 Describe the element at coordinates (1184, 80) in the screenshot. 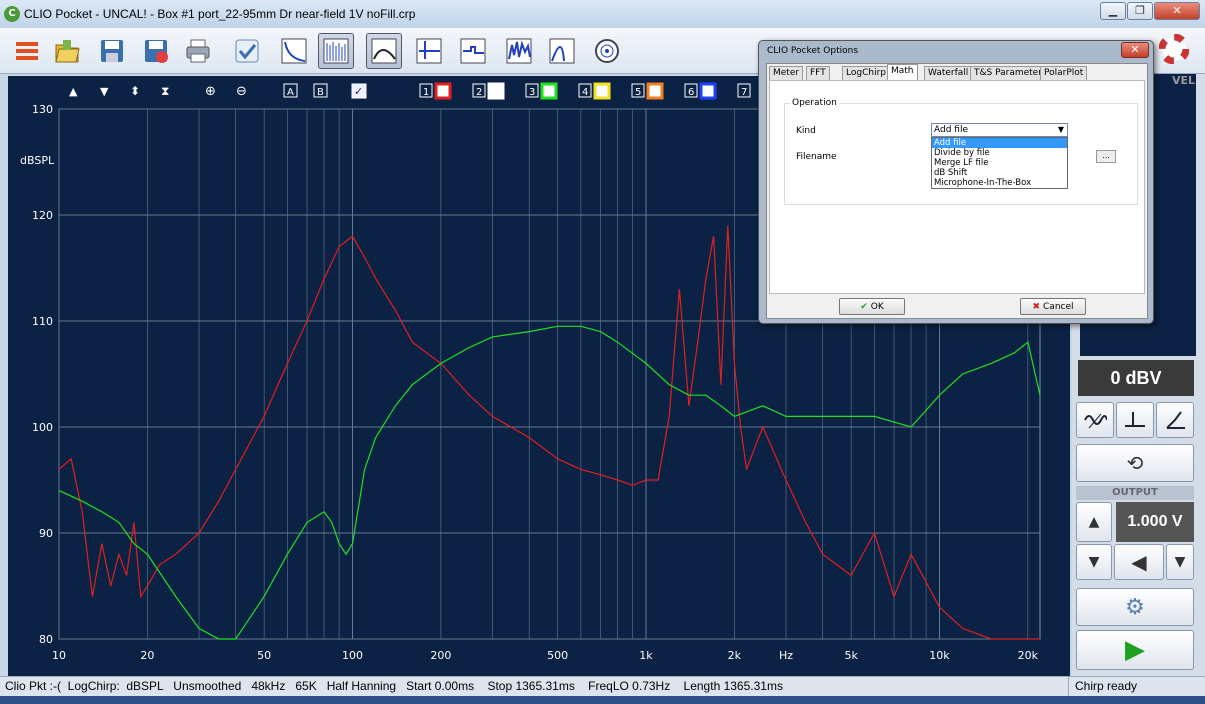

I see `level-label: VEL` at that location.